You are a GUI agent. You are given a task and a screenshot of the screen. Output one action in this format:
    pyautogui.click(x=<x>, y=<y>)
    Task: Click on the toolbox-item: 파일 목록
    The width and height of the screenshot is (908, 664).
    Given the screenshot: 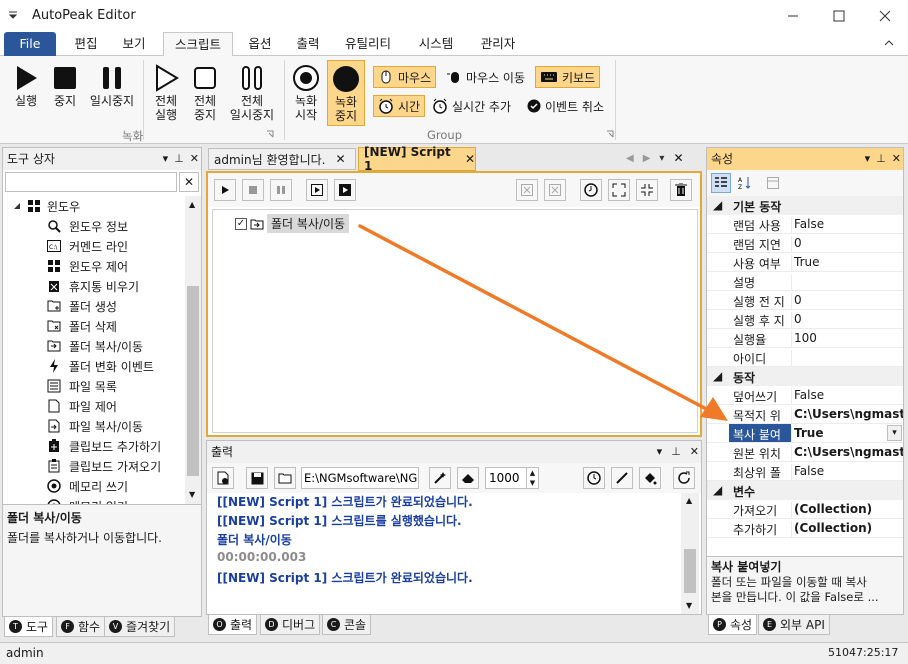 What is the action you would take?
    pyautogui.click(x=82, y=386)
    